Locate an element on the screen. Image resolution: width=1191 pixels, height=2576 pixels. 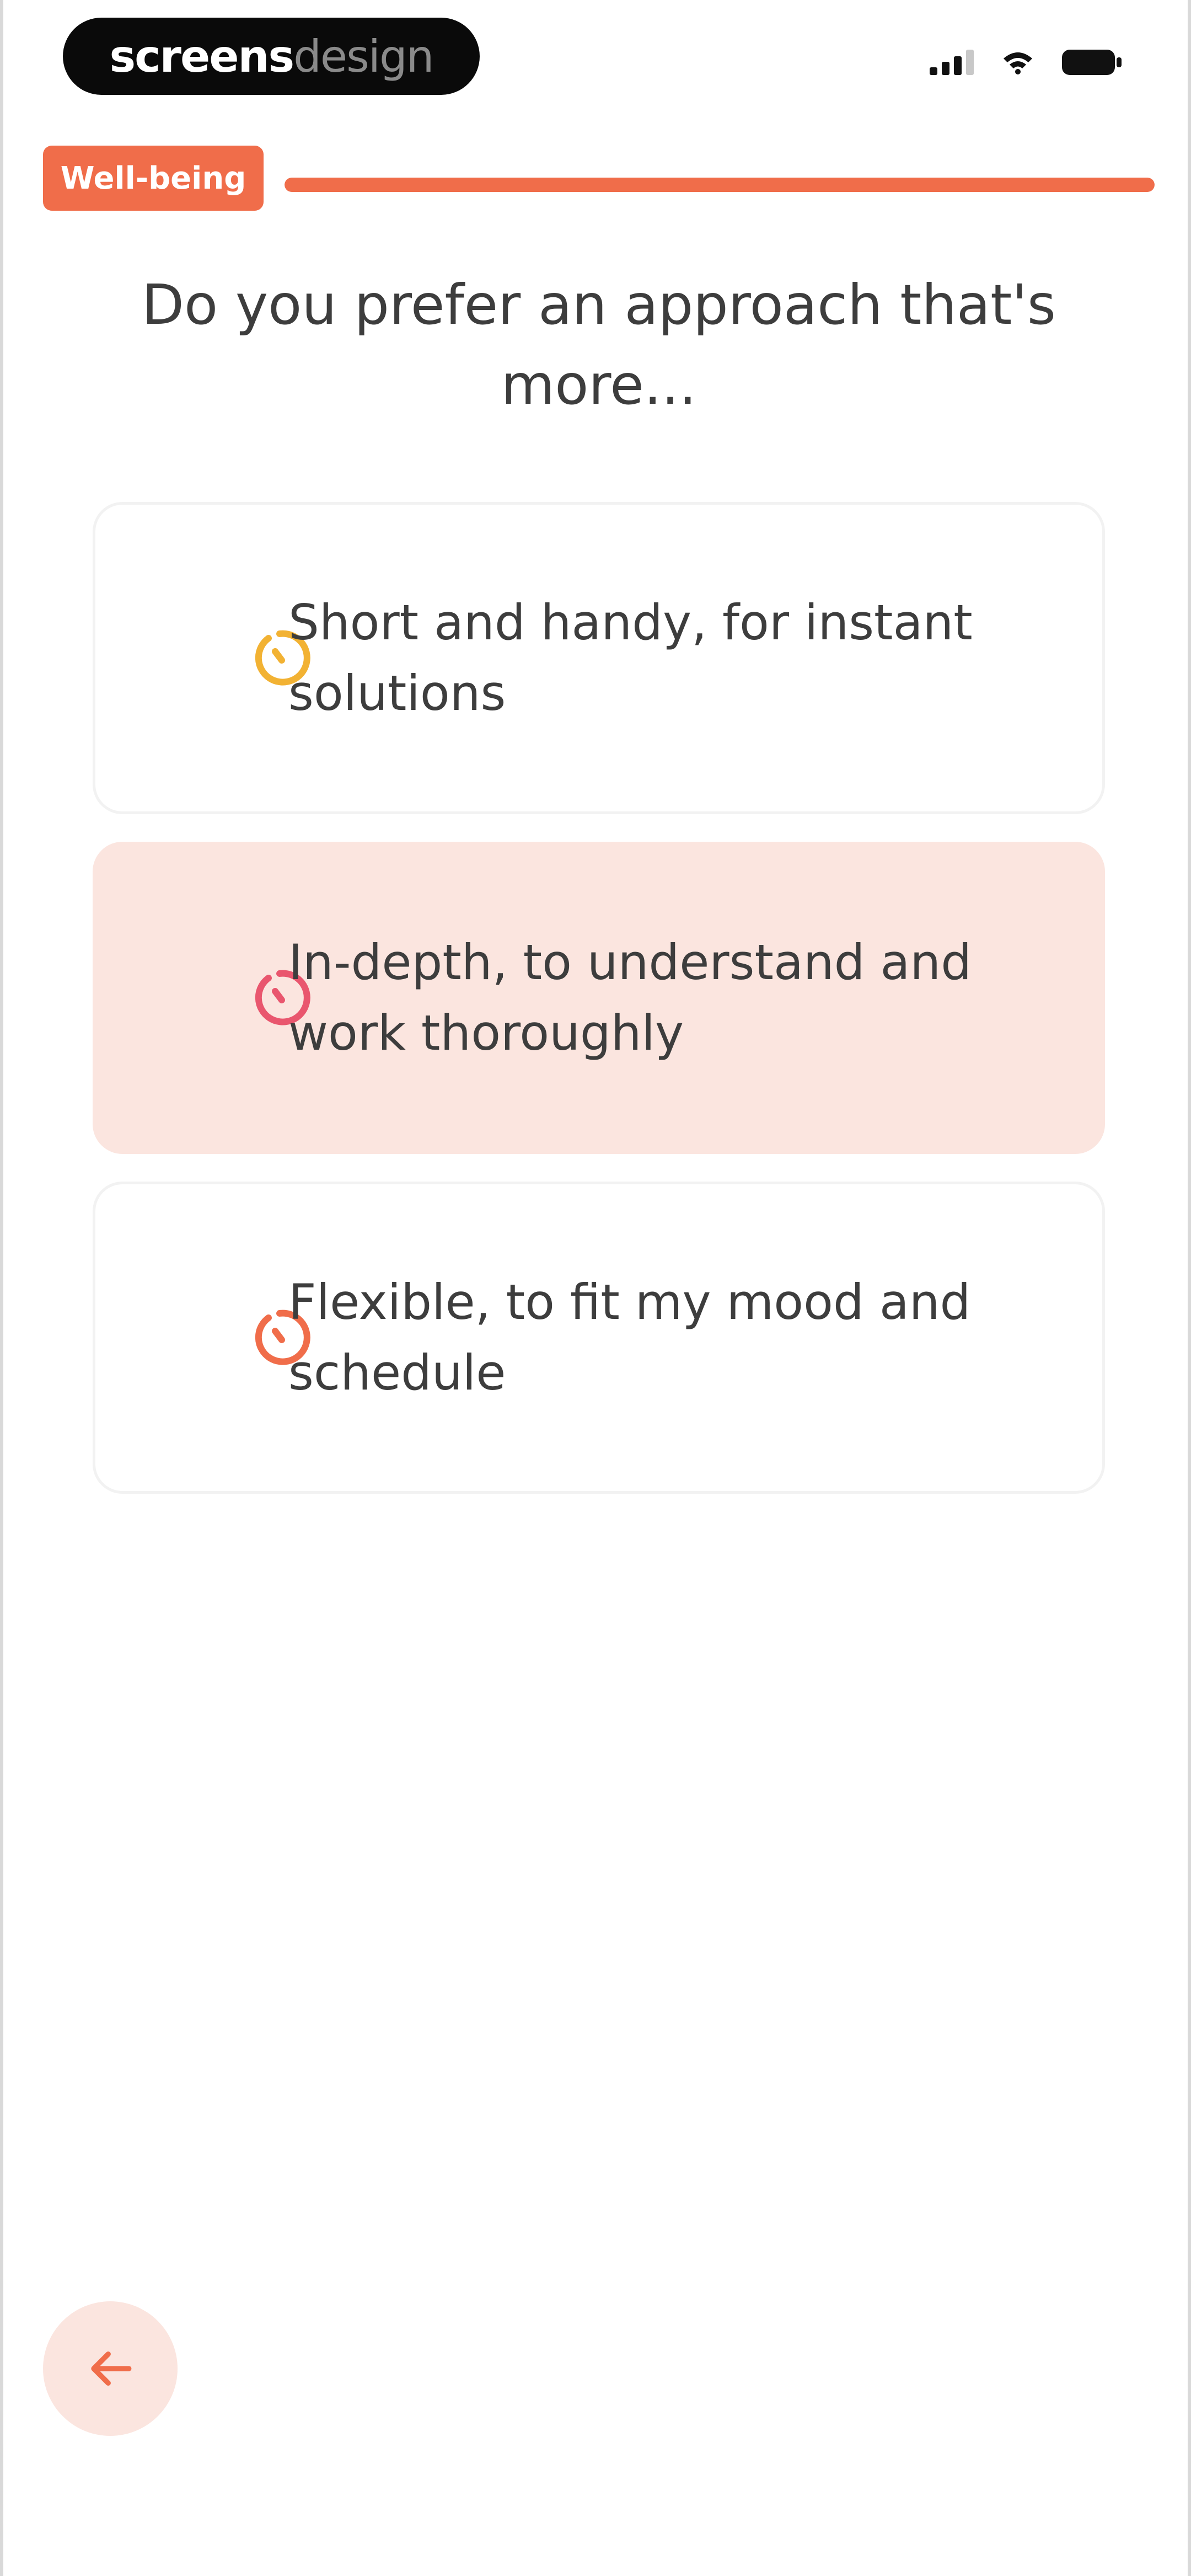
option-short-and-handy: Short and handy, for instant solutions is located at coordinates (599, 658).